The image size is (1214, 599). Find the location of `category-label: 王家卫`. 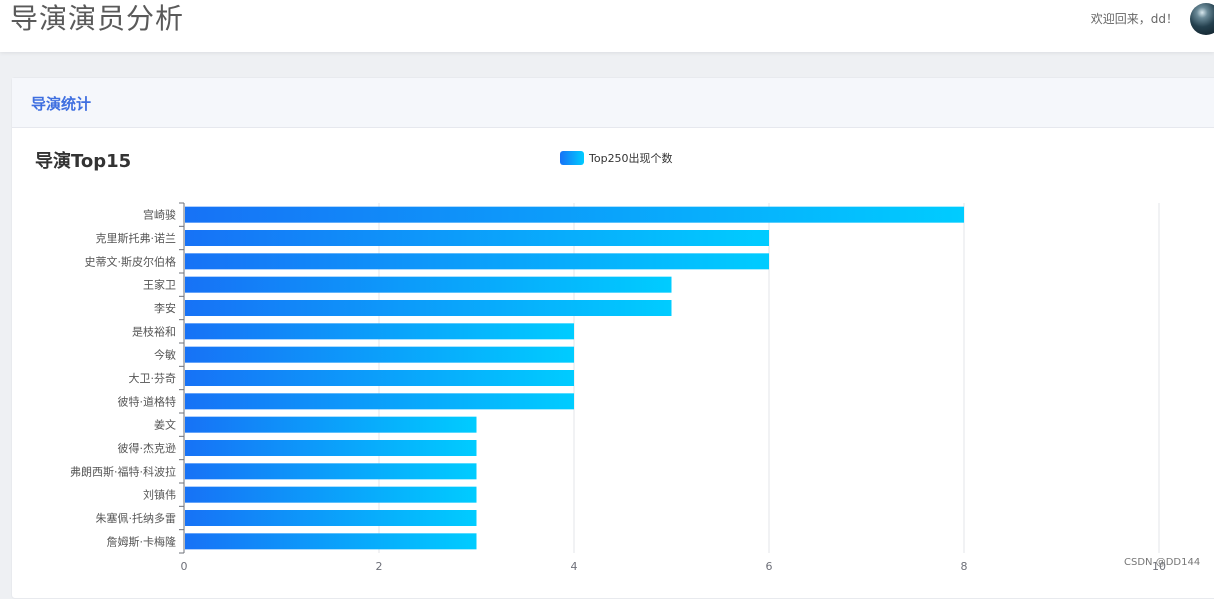

category-label: 王家卫 is located at coordinates (159, 285).